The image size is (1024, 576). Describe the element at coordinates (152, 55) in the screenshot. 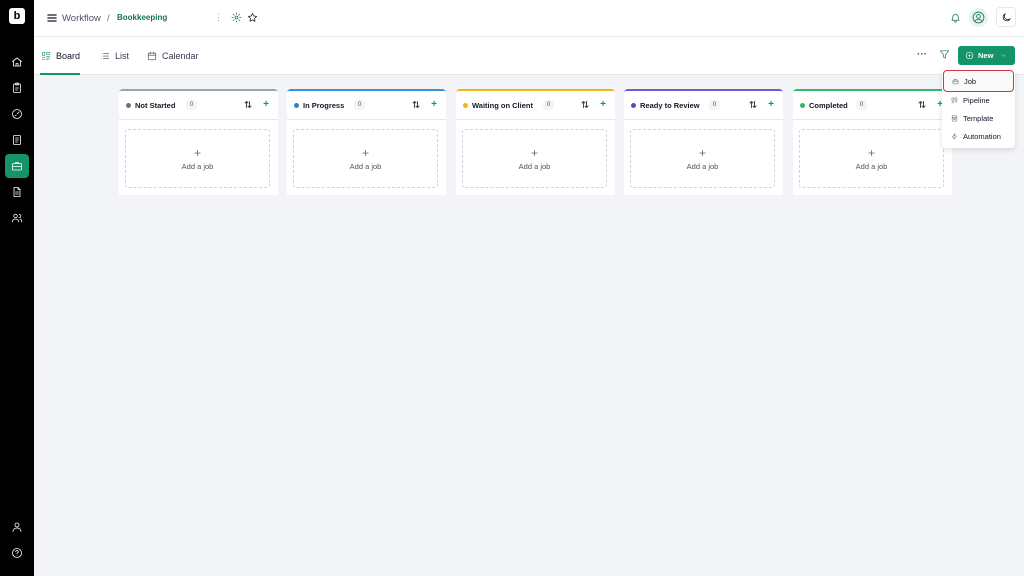

I see `calendar-icon` at that location.